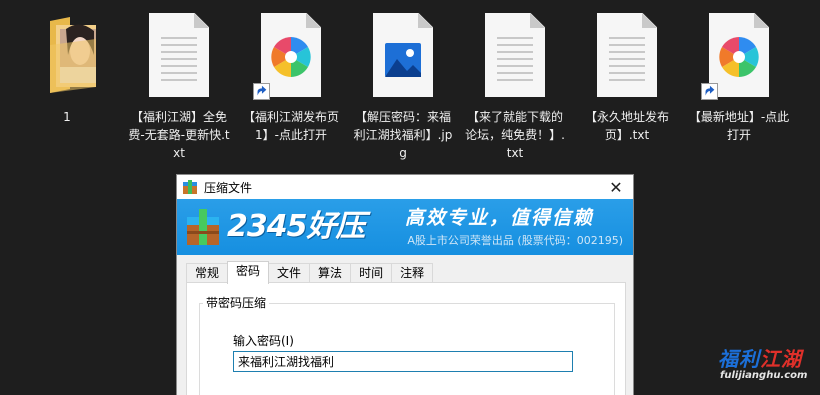 This screenshot has height=395, width=820. What do you see at coordinates (203, 227) in the screenshot?
I see `haozip-box-icon` at bounding box center [203, 227].